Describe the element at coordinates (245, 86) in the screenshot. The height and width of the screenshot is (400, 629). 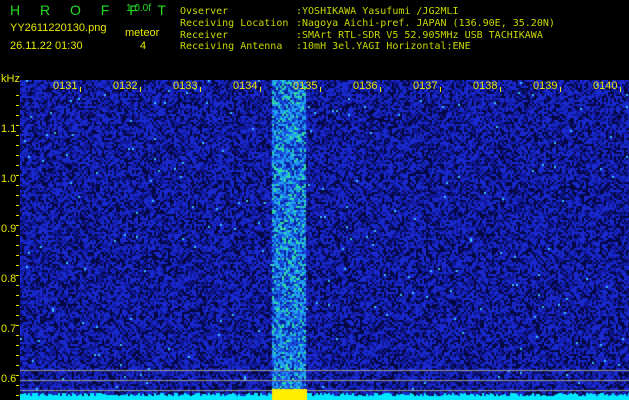
I see `x-tick-label: 0134` at that location.